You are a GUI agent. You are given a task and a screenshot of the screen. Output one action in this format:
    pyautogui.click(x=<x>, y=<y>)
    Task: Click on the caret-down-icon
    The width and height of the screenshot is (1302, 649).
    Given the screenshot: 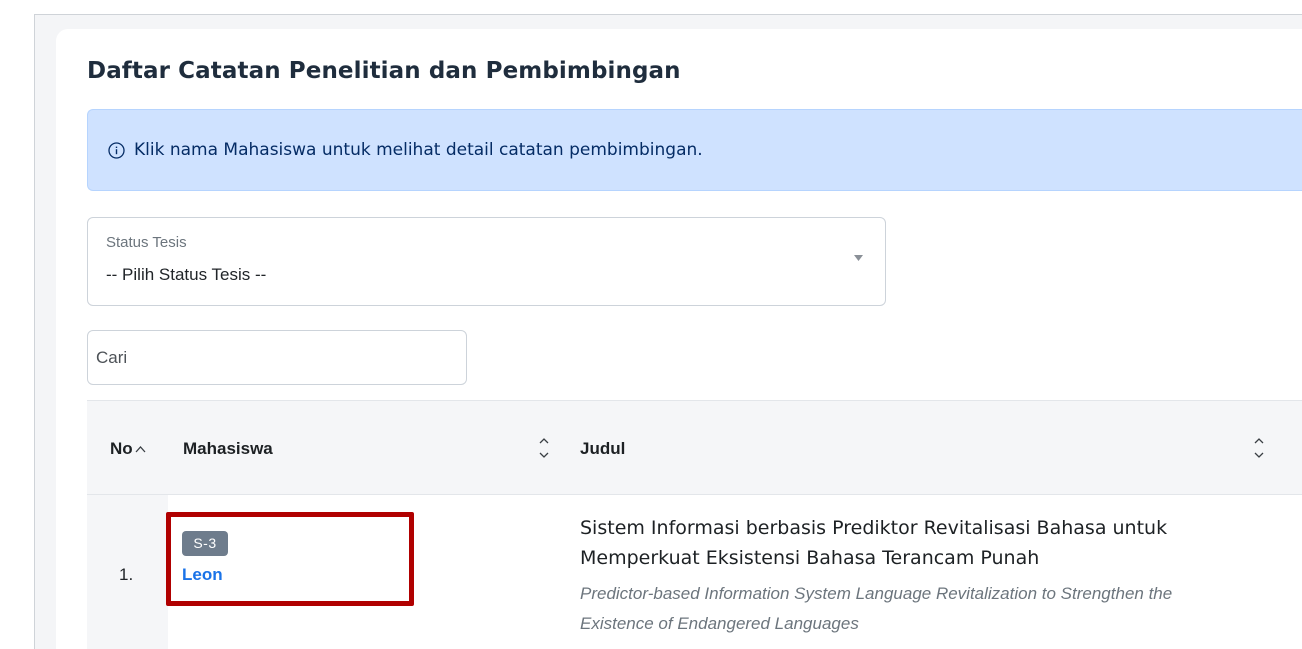 What is the action you would take?
    pyautogui.click(x=858, y=258)
    